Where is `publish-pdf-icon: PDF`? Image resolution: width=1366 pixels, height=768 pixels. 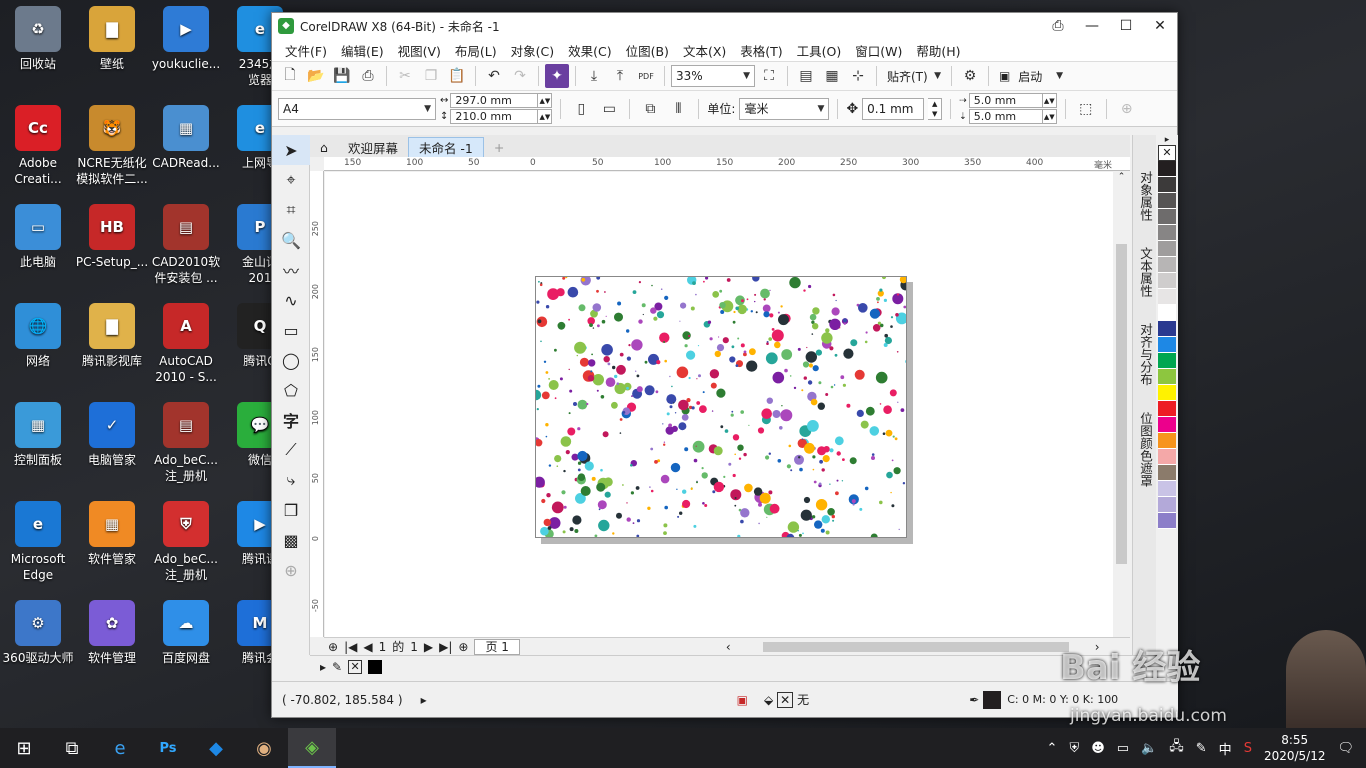 publish-pdf-icon: PDF is located at coordinates (646, 76).